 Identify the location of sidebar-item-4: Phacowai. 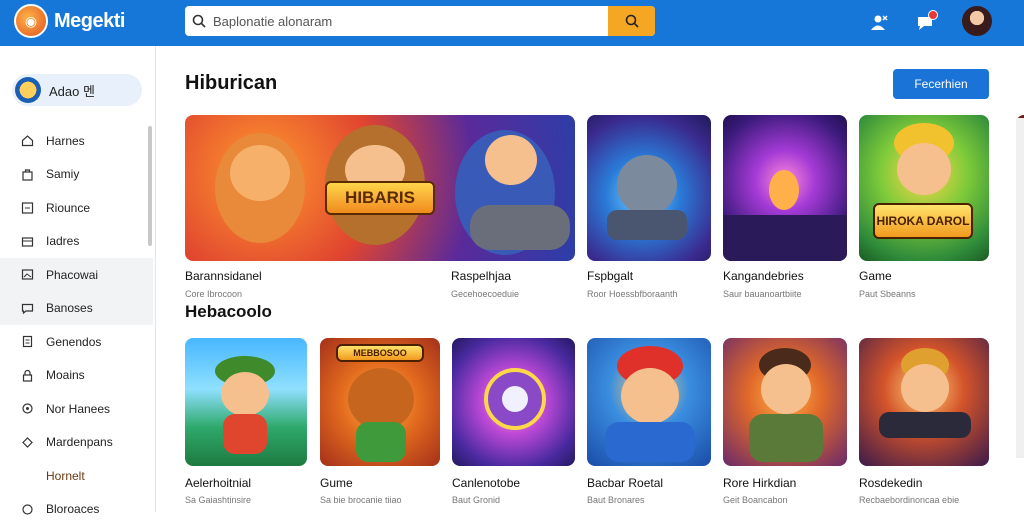
(76, 275).